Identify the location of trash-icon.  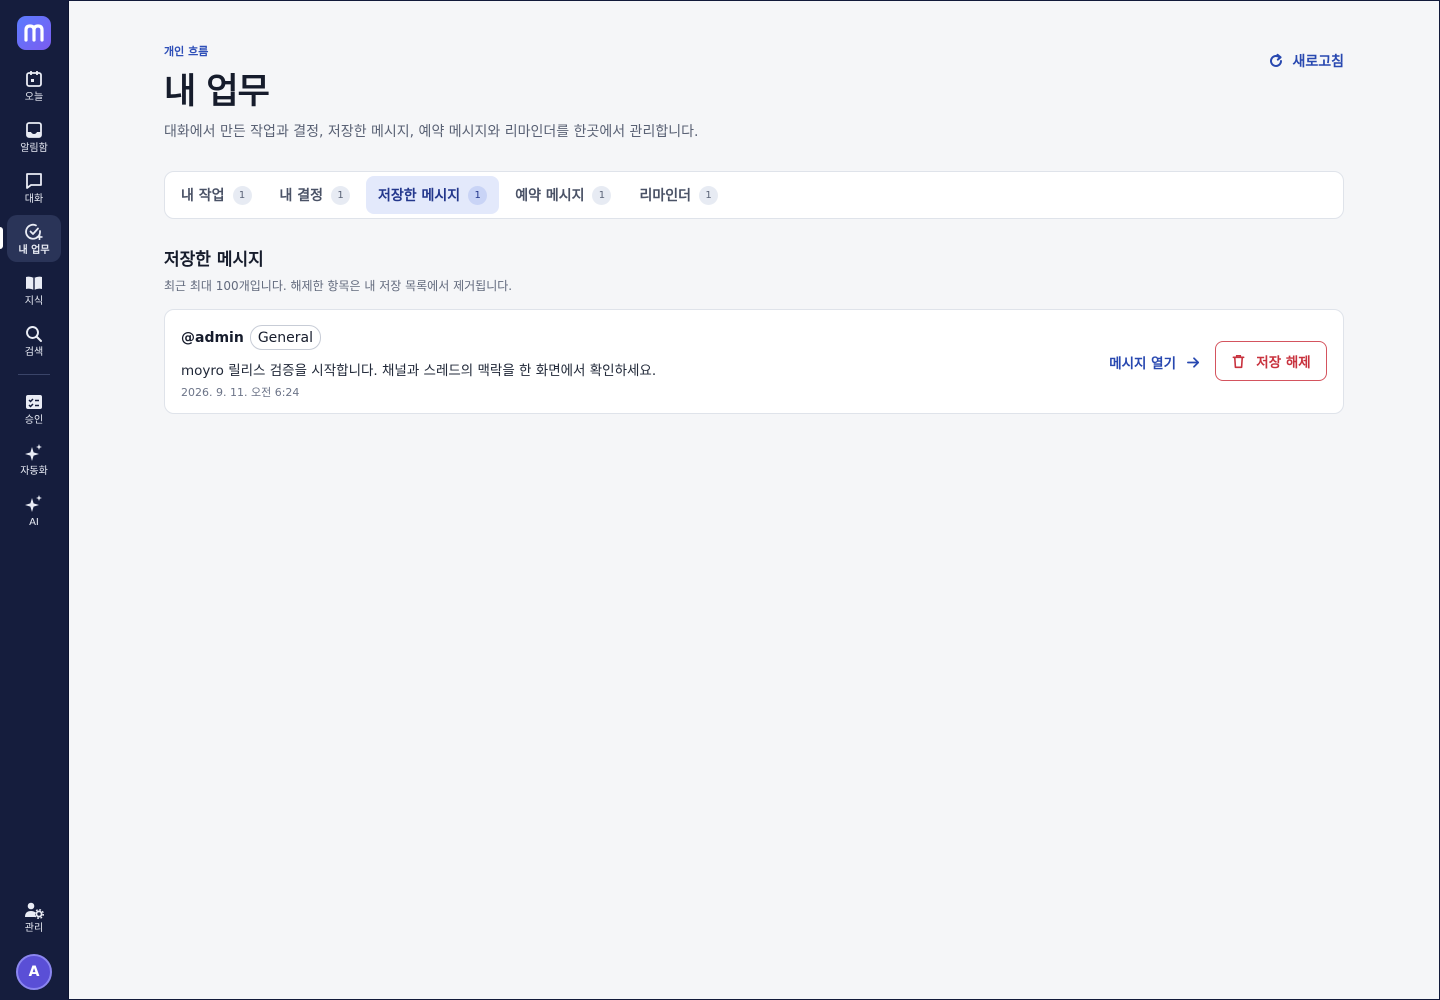
(1238, 361).